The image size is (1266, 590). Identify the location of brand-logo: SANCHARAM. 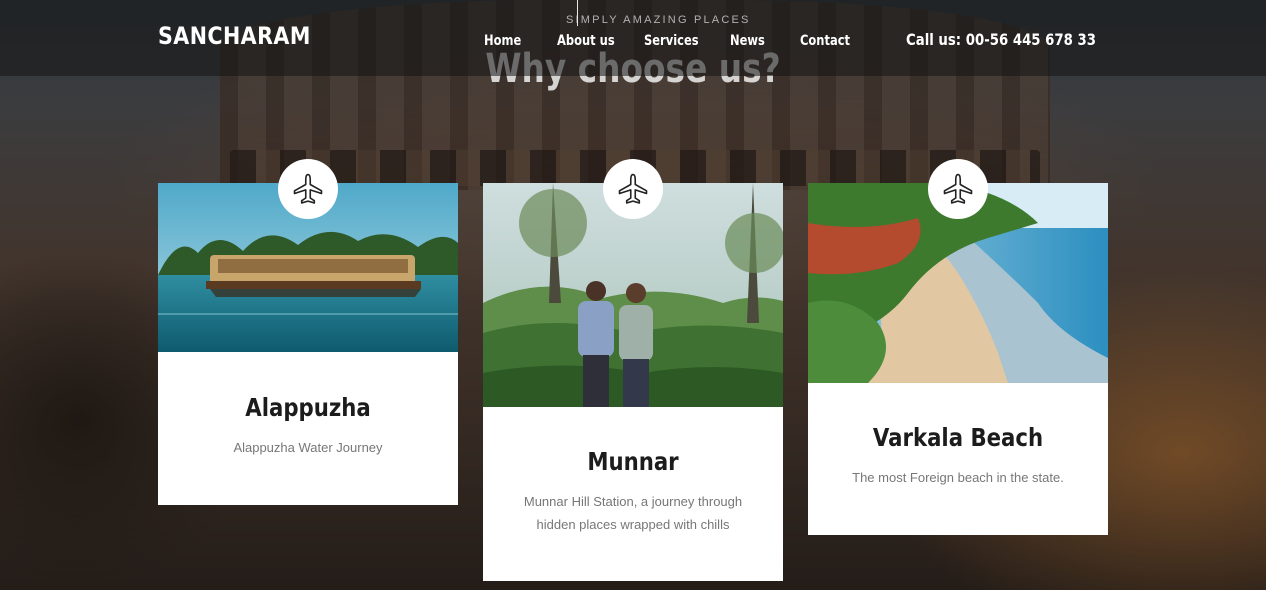
(234, 36).